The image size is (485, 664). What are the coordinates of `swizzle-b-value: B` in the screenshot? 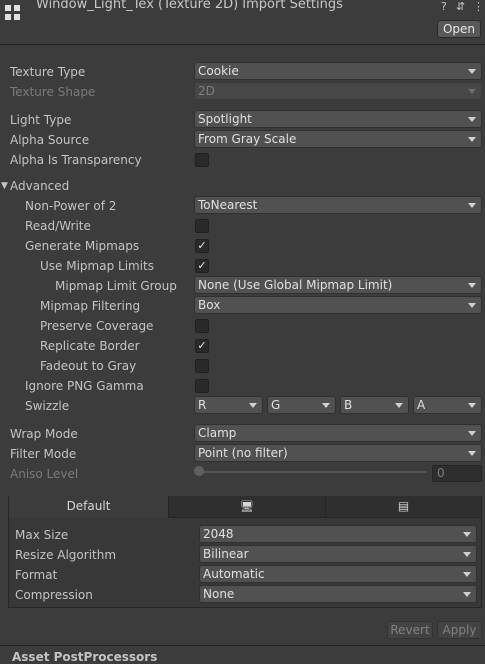 It's located at (348, 405).